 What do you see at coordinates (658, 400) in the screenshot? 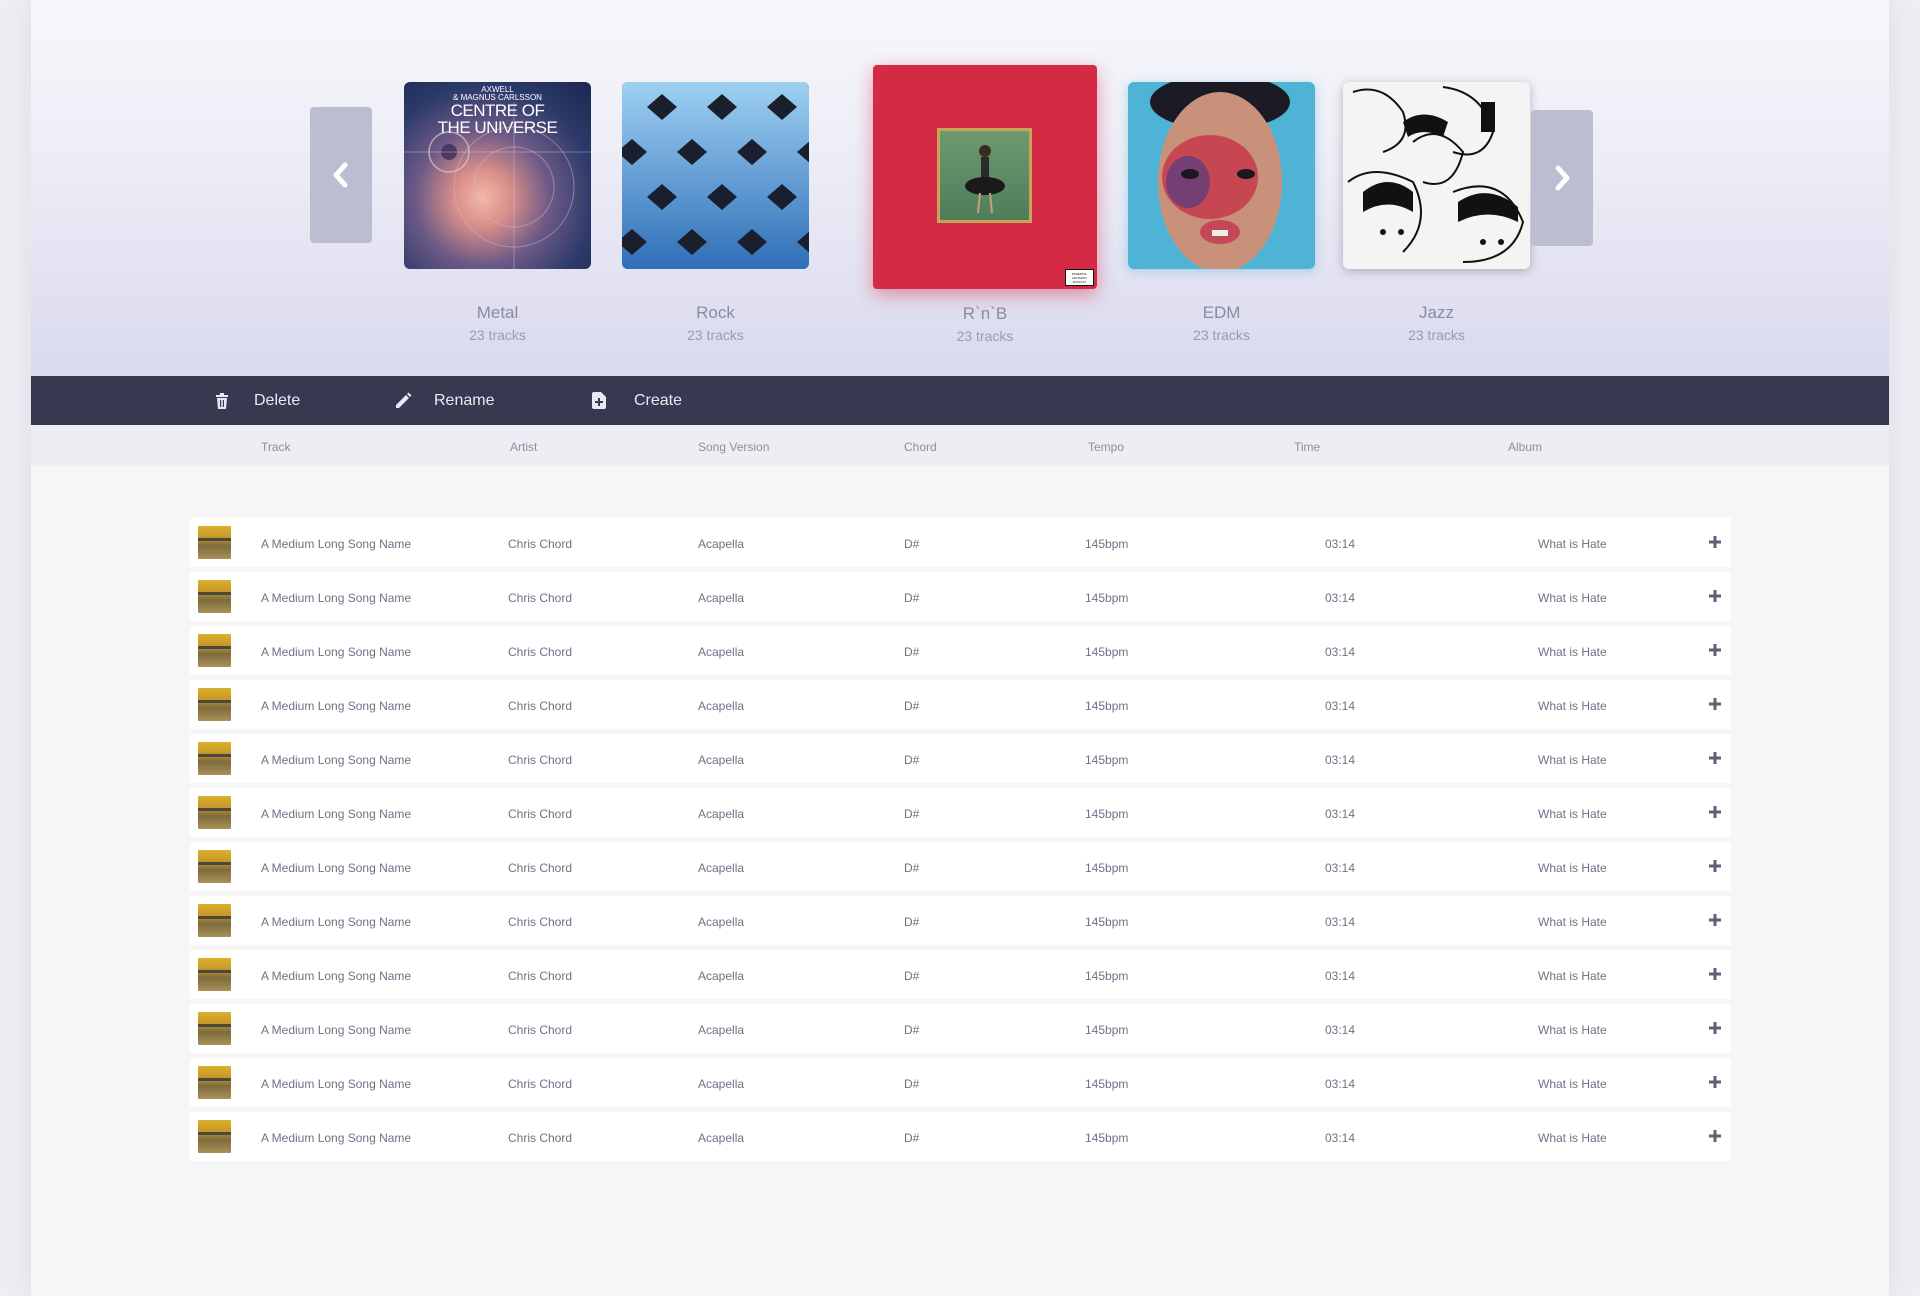
I see `create-label: Create` at bounding box center [658, 400].